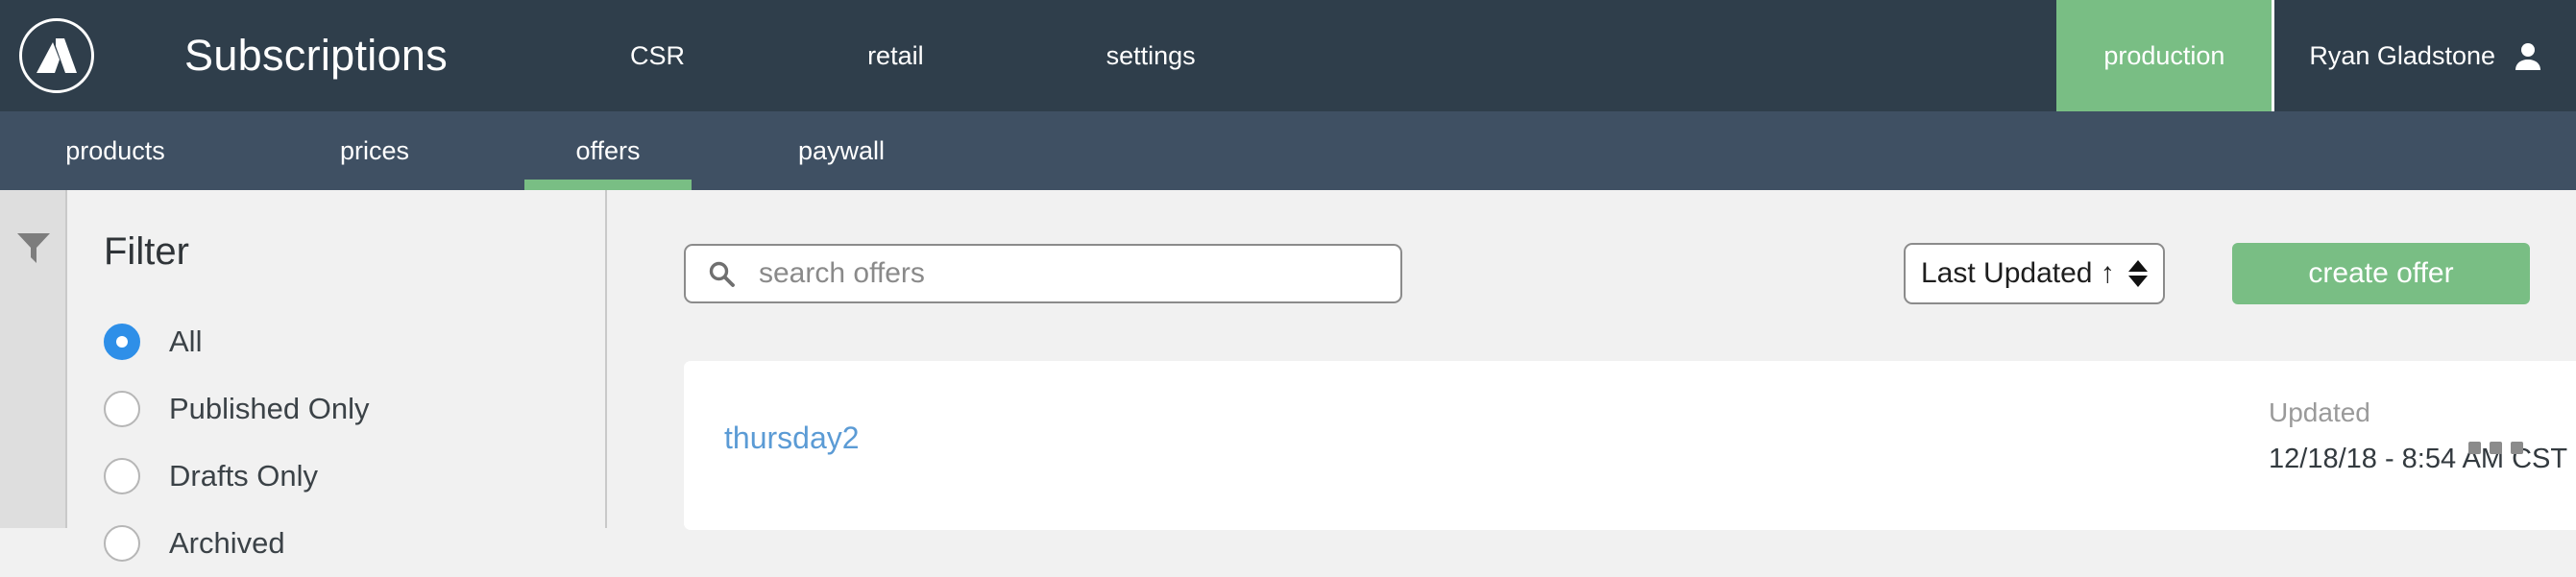  Describe the element at coordinates (354, 544) in the screenshot. I see `filter-option-archived: Archived` at that location.